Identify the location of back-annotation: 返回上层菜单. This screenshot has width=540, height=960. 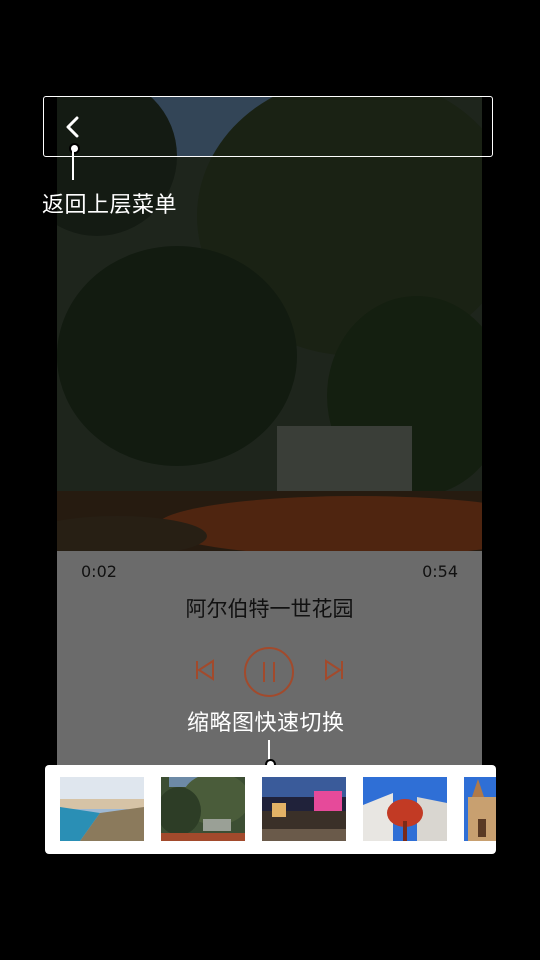
(110, 205).